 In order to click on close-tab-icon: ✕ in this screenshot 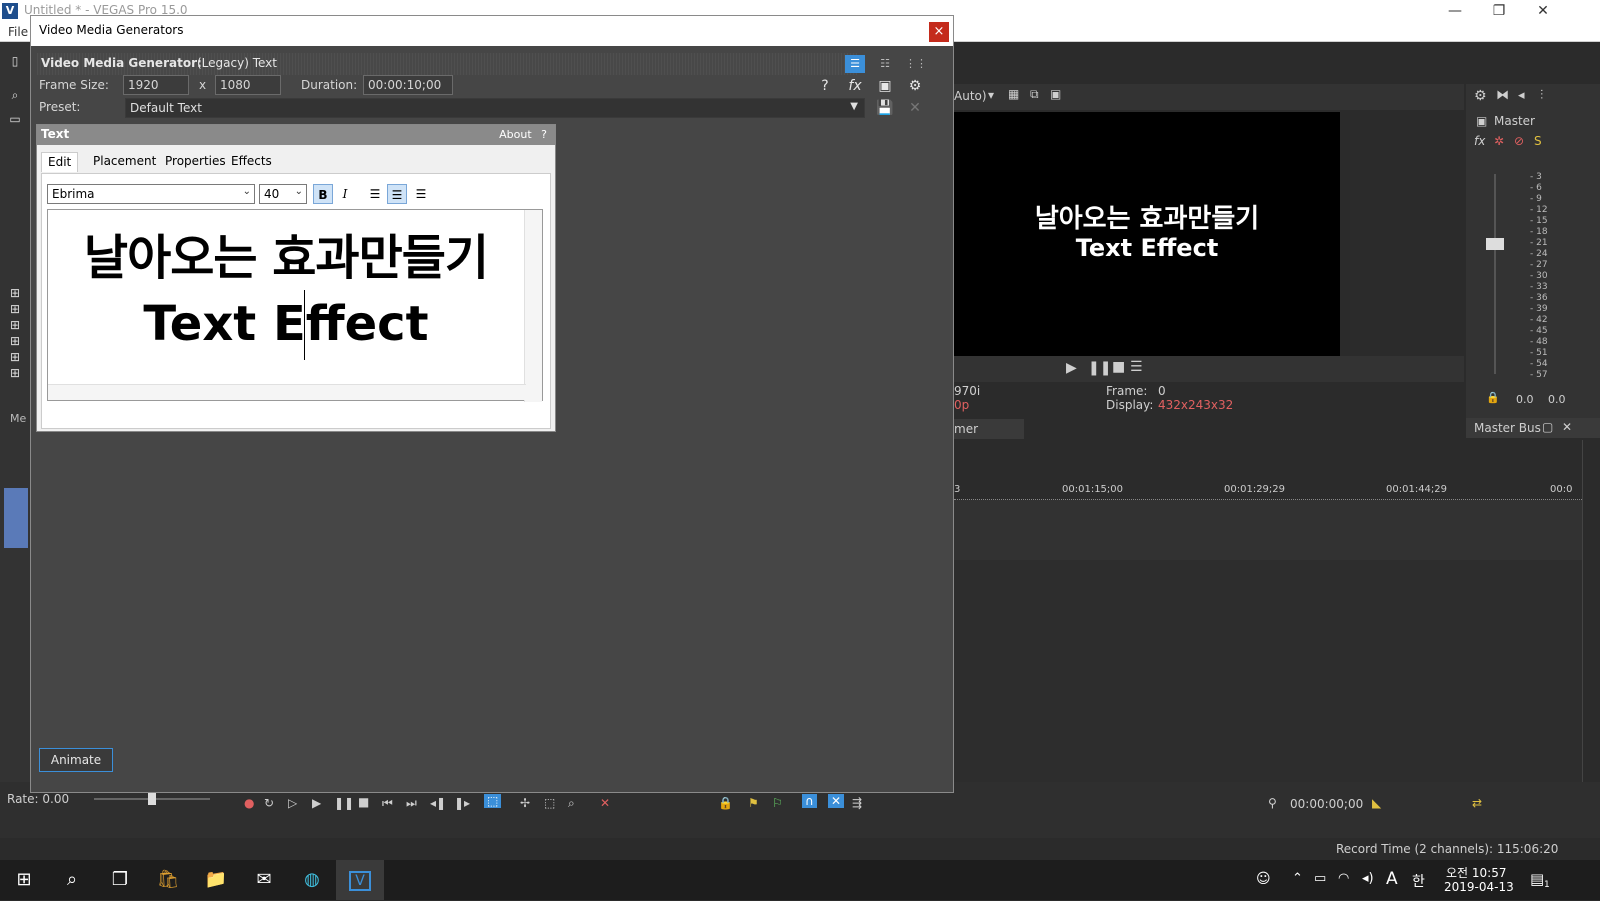, I will do `click(1567, 427)`.